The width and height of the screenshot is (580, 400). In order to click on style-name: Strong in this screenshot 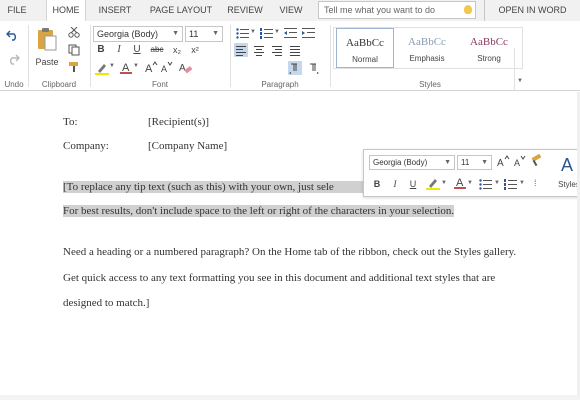, I will do `click(489, 58)`.